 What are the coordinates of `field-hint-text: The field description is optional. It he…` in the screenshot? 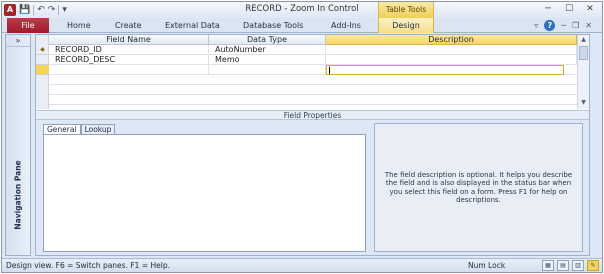 It's located at (478, 187).